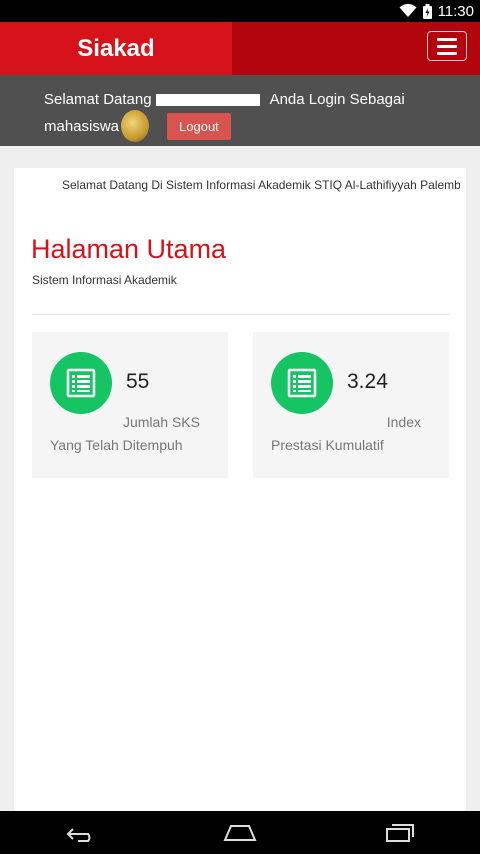 The image size is (480, 854). I want to click on stat-label: Jumlah SKS, so click(161, 422).